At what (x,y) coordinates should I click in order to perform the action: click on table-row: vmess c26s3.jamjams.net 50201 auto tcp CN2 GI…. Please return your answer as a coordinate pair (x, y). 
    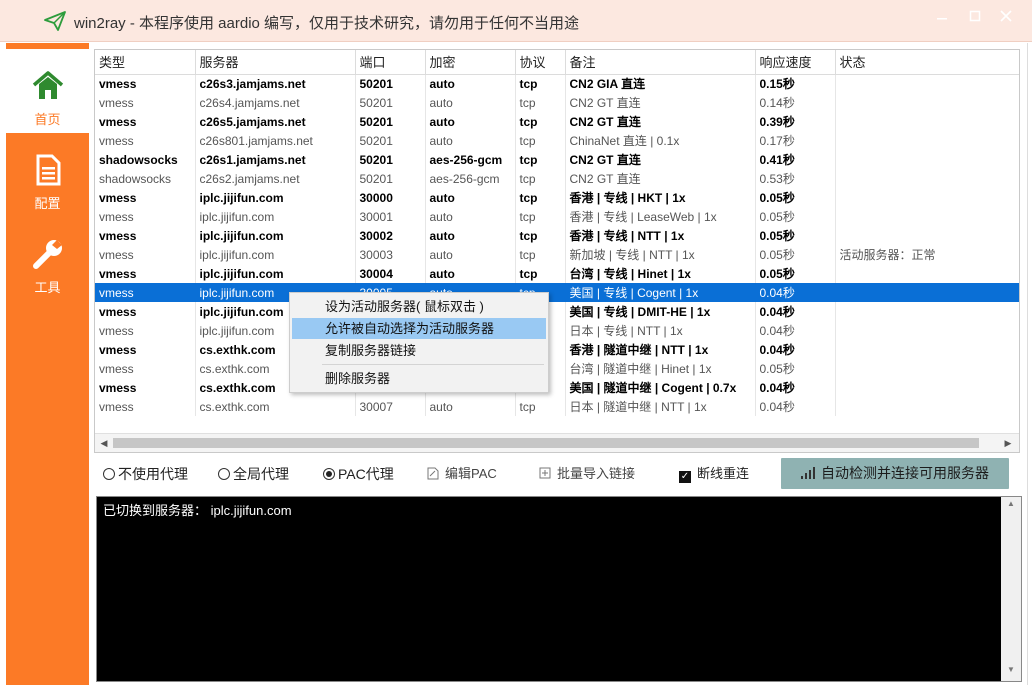
    Looking at the image, I should click on (557, 83).